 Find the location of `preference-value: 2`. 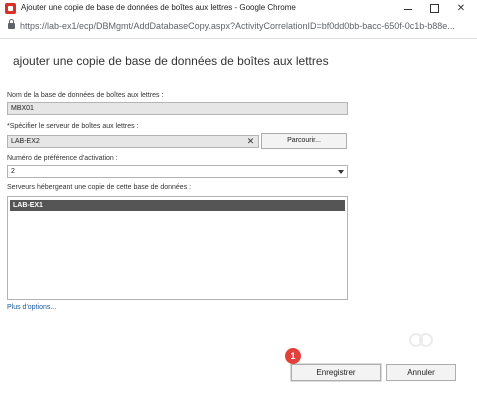

preference-value: 2 is located at coordinates (13, 171).